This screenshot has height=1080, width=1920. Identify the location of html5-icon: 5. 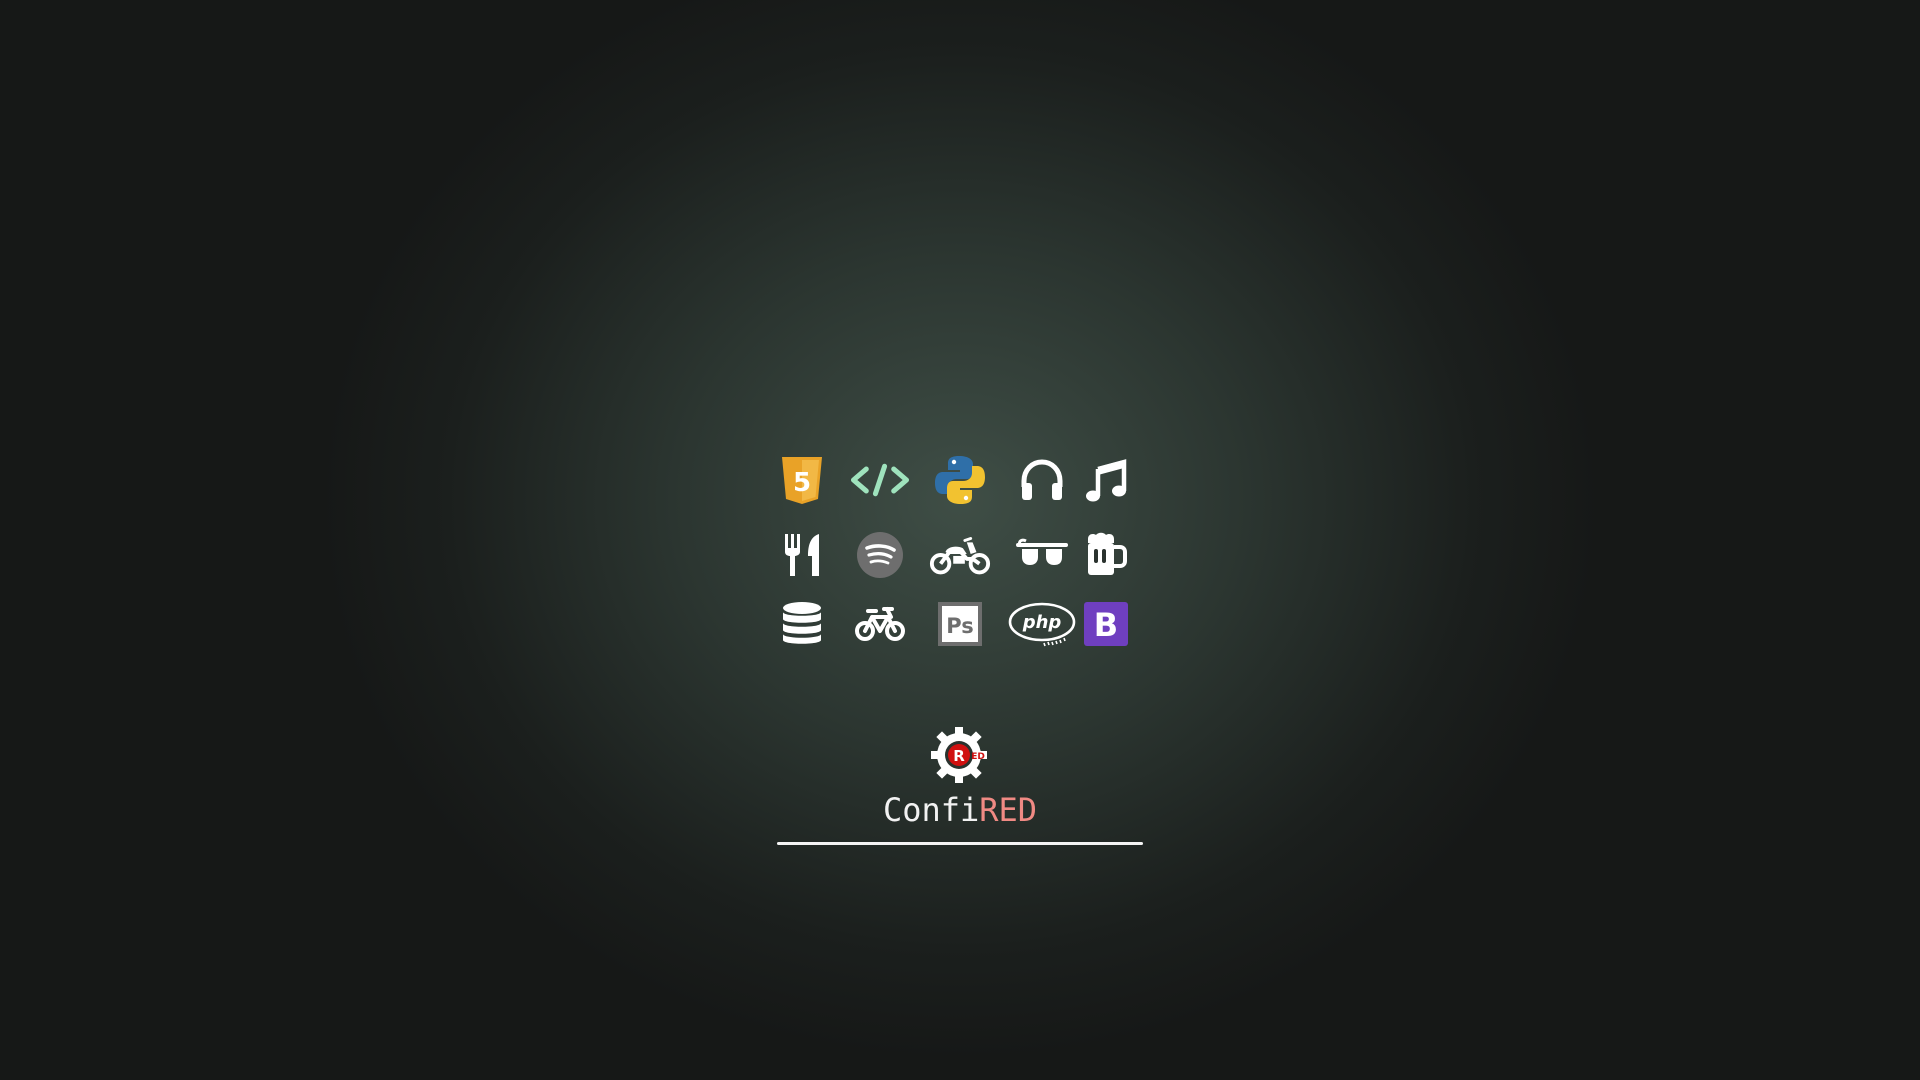
(802, 480).